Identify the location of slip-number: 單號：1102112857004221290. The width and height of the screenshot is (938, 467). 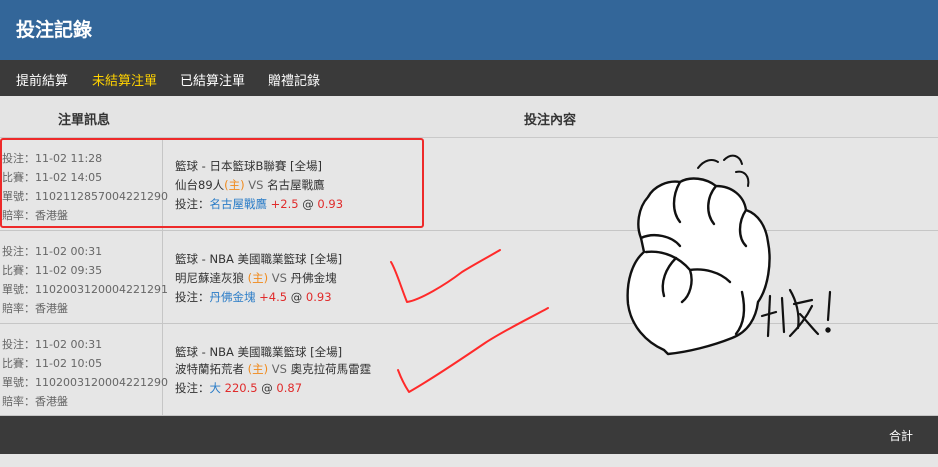
(85, 196).